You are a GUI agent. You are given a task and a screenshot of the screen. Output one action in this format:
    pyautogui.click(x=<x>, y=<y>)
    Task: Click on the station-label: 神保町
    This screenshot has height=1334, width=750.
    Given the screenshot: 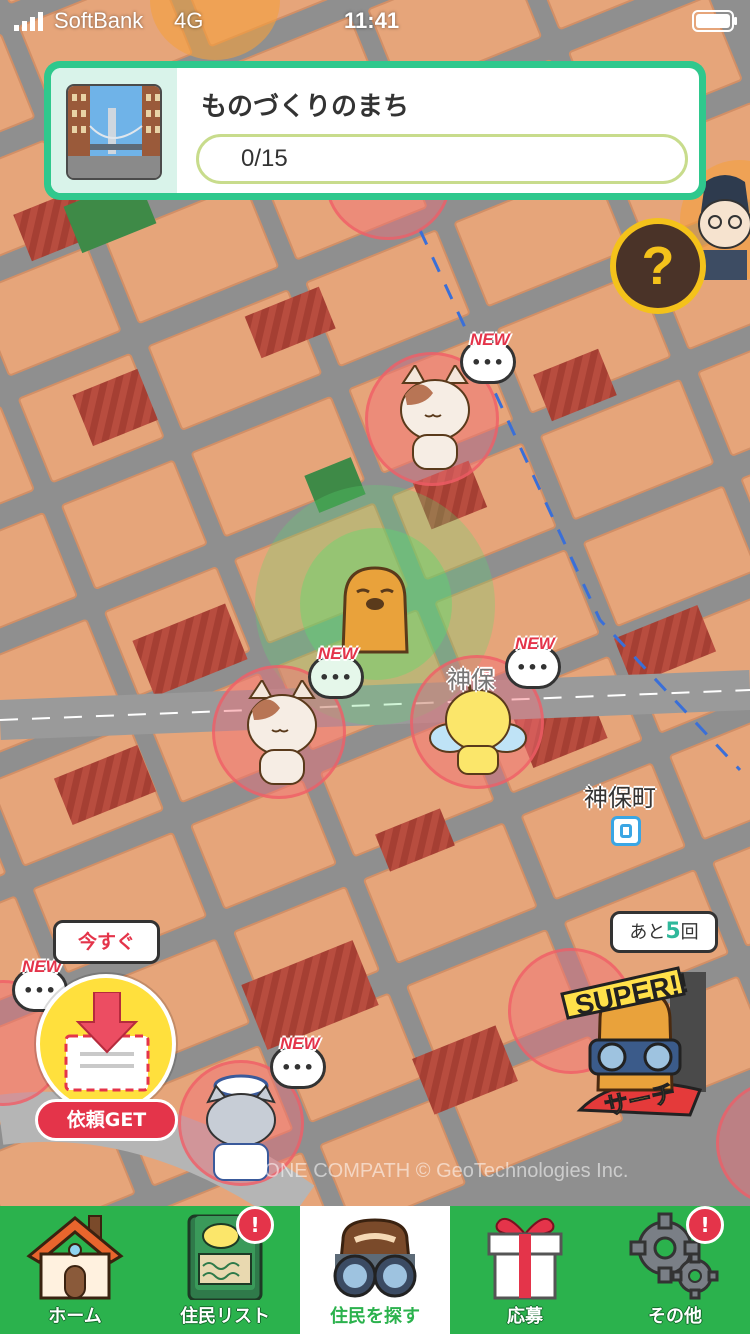 What is the action you would take?
    pyautogui.click(x=620, y=798)
    